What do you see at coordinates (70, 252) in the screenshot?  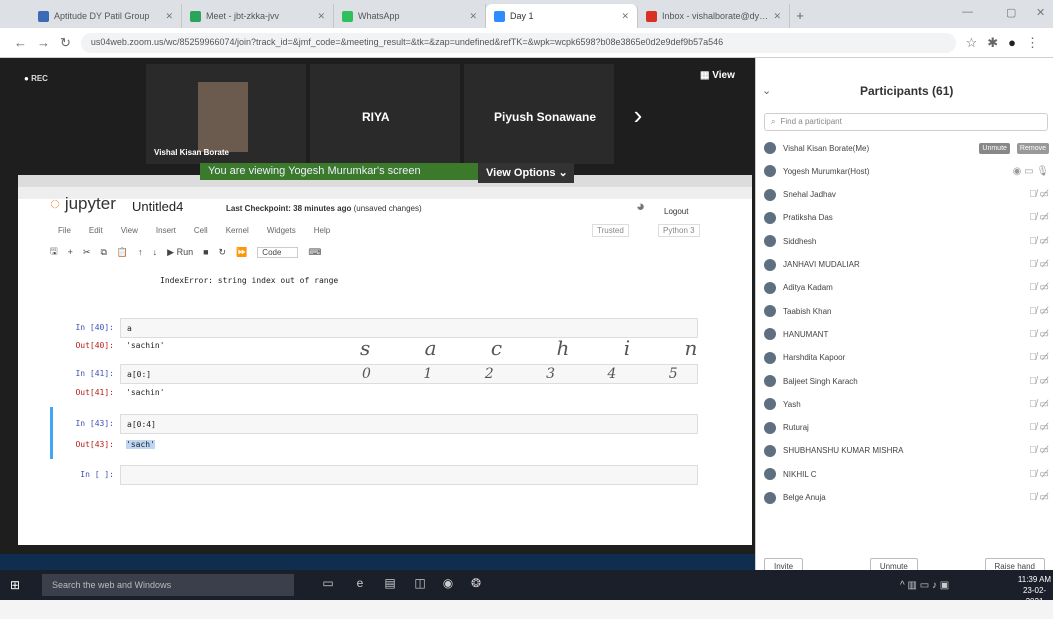 I see `add-cell-icon: +` at bounding box center [70, 252].